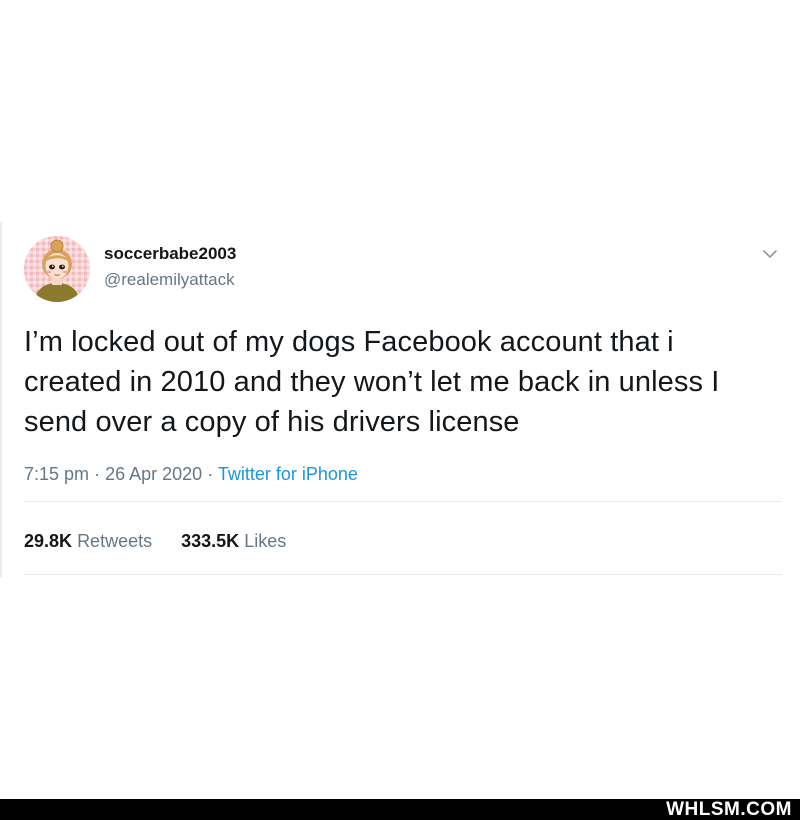 The image size is (800, 820). What do you see at coordinates (770, 254) in the screenshot?
I see `chevron-down-icon` at bounding box center [770, 254].